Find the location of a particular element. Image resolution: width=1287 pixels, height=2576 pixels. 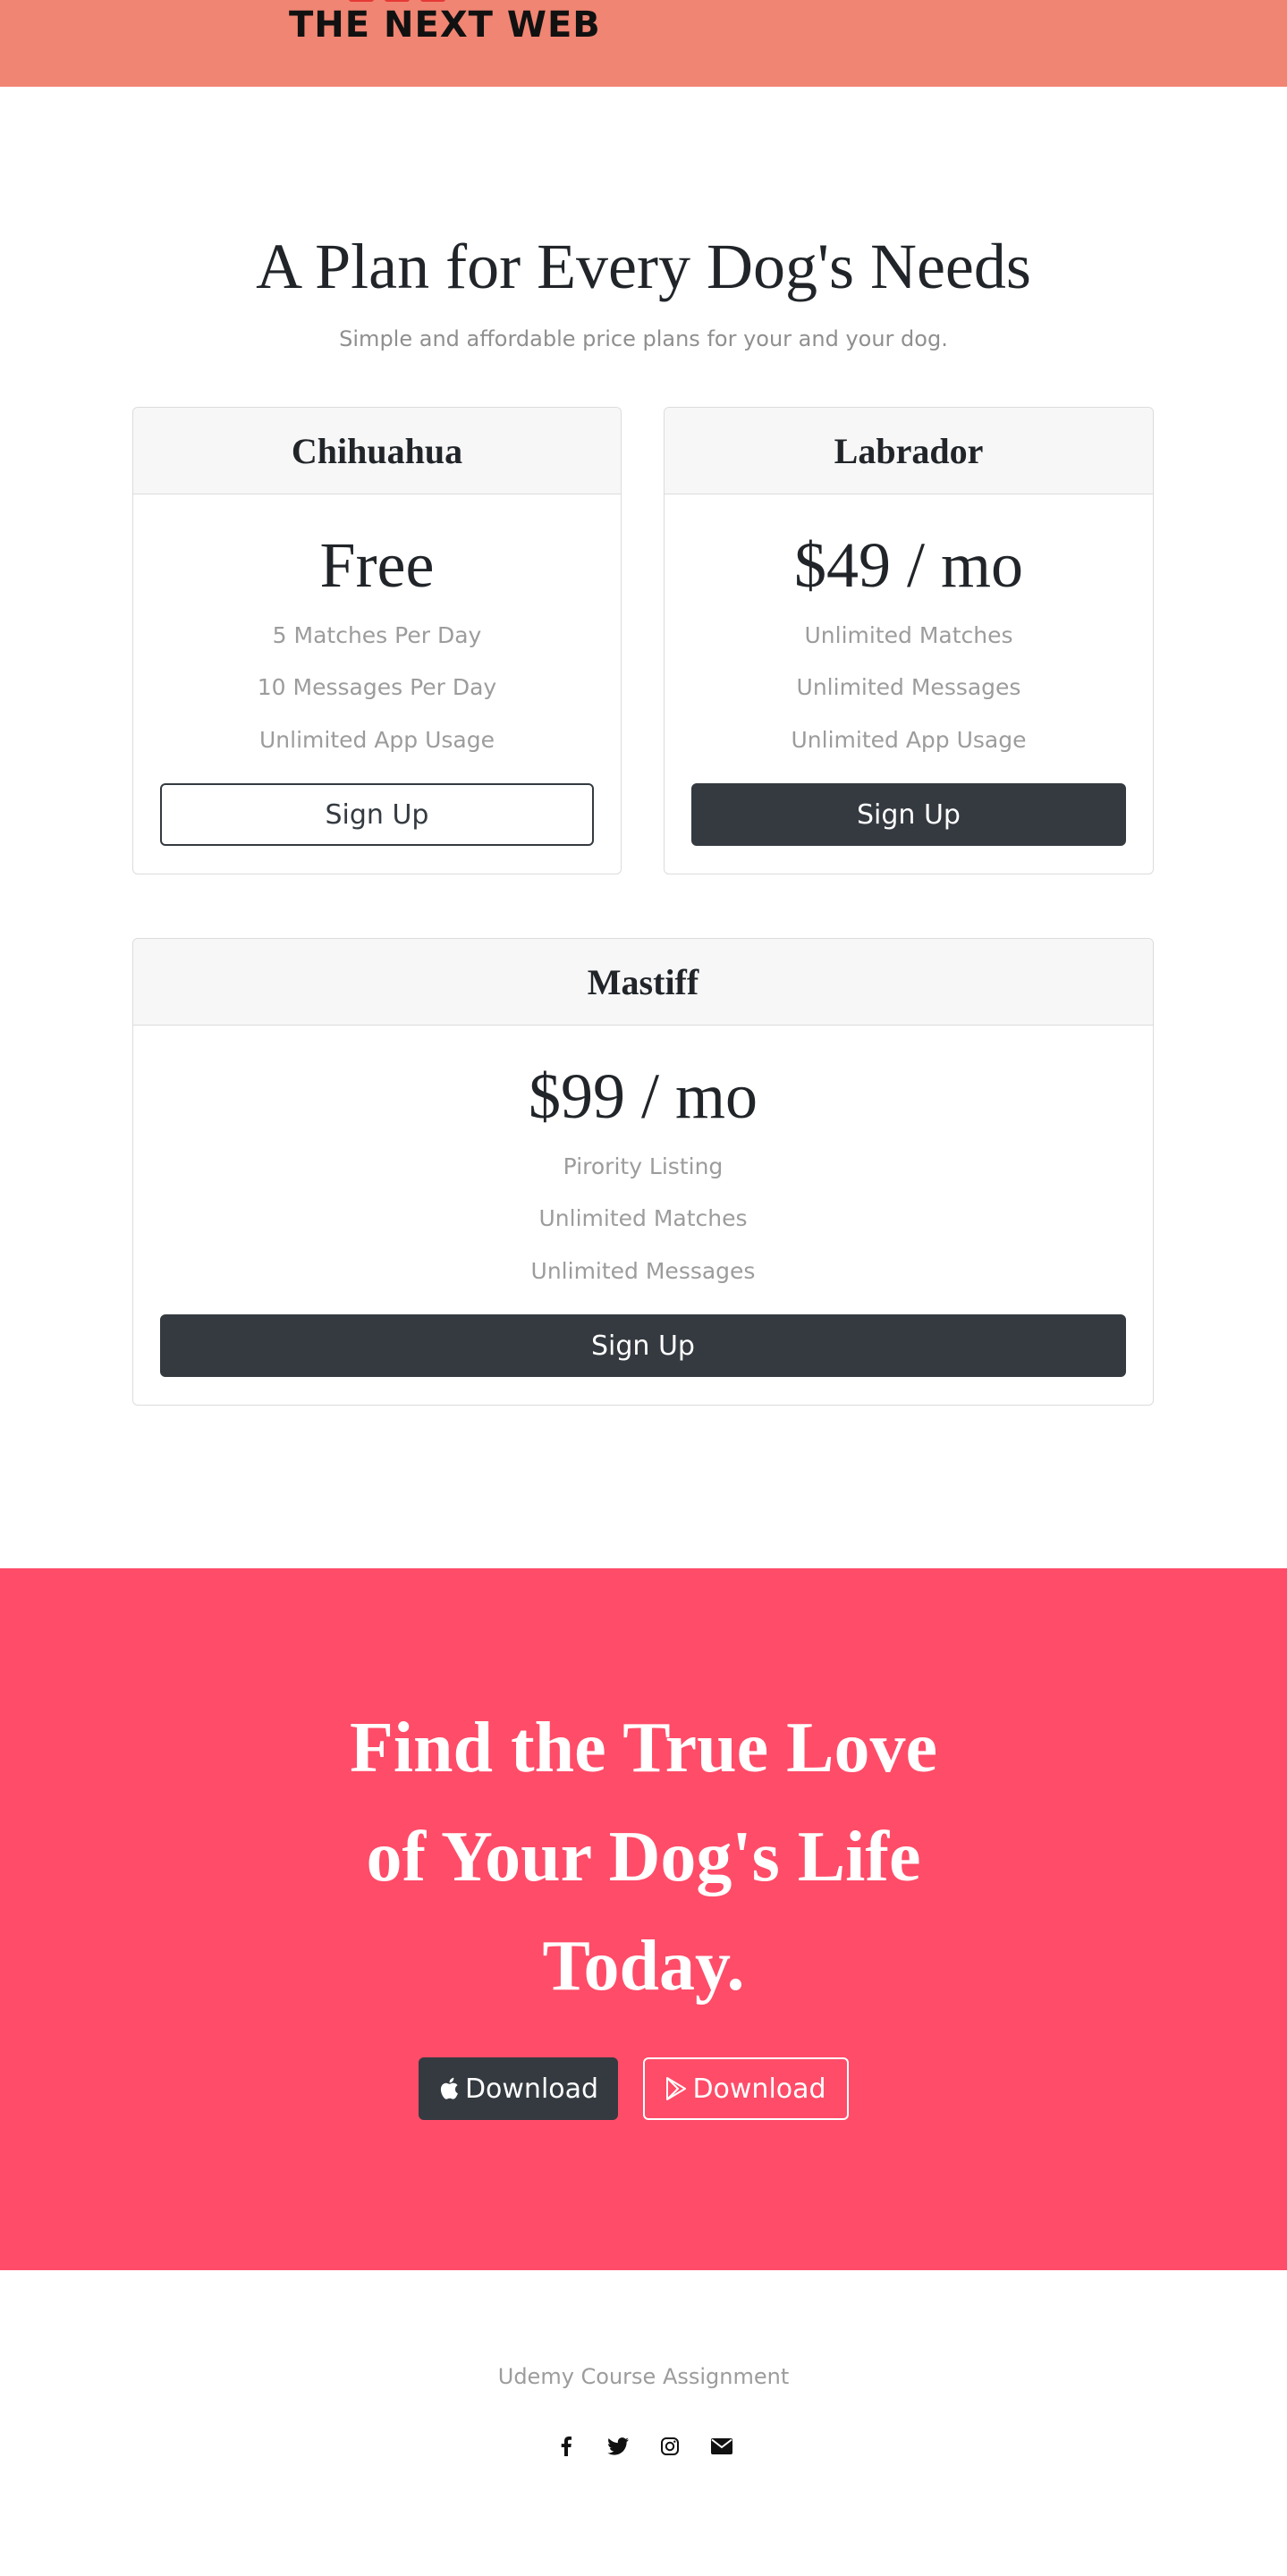

plan-name: Labrador is located at coordinates (909, 450).